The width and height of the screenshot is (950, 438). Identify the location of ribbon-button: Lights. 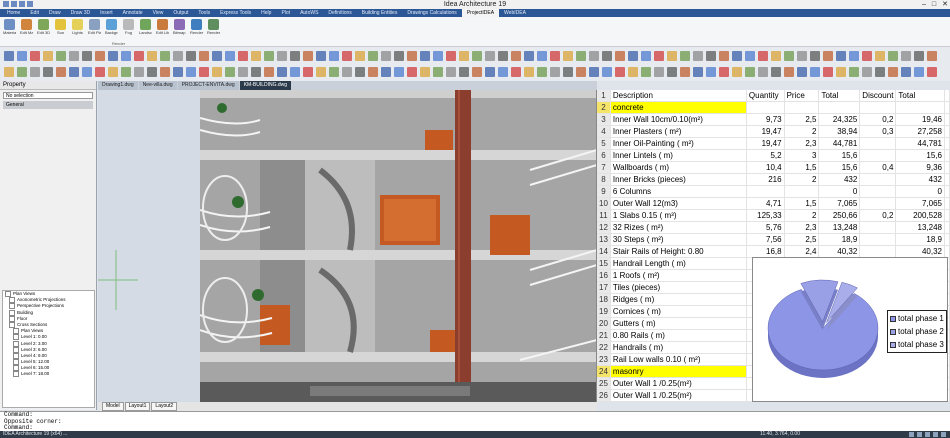
(77, 27).